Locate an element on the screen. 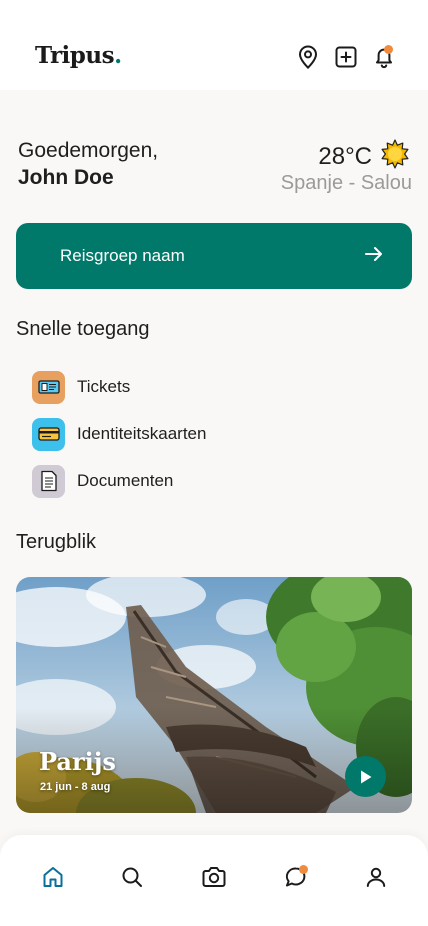 Image resolution: width=428 pixels, height=926 pixels. arrow-right-icon is located at coordinates (374, 256).